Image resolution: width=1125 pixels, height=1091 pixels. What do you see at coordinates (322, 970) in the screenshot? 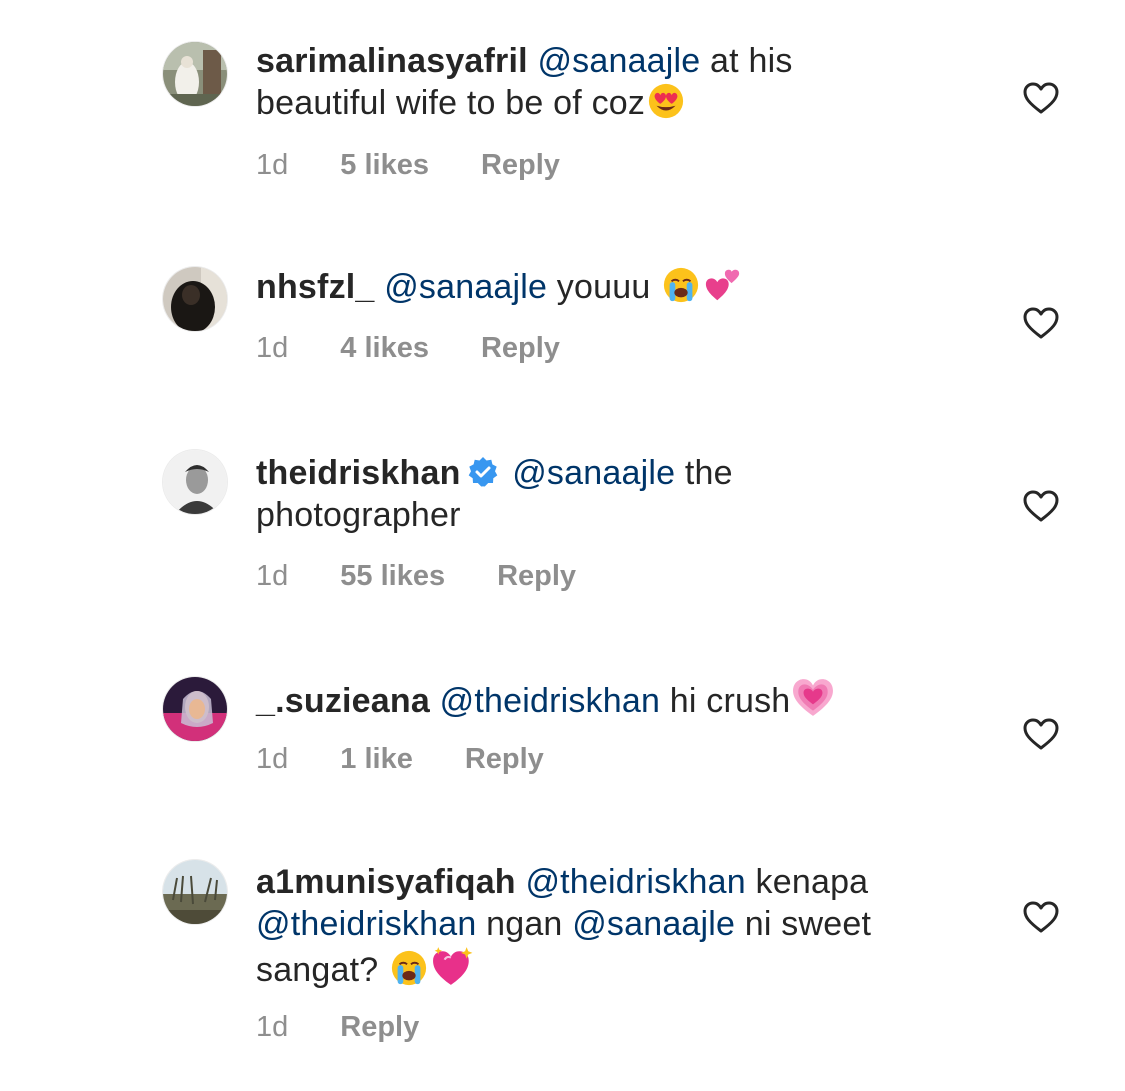
I see `comment-body: sangat?` at bounding box center [322, 970].